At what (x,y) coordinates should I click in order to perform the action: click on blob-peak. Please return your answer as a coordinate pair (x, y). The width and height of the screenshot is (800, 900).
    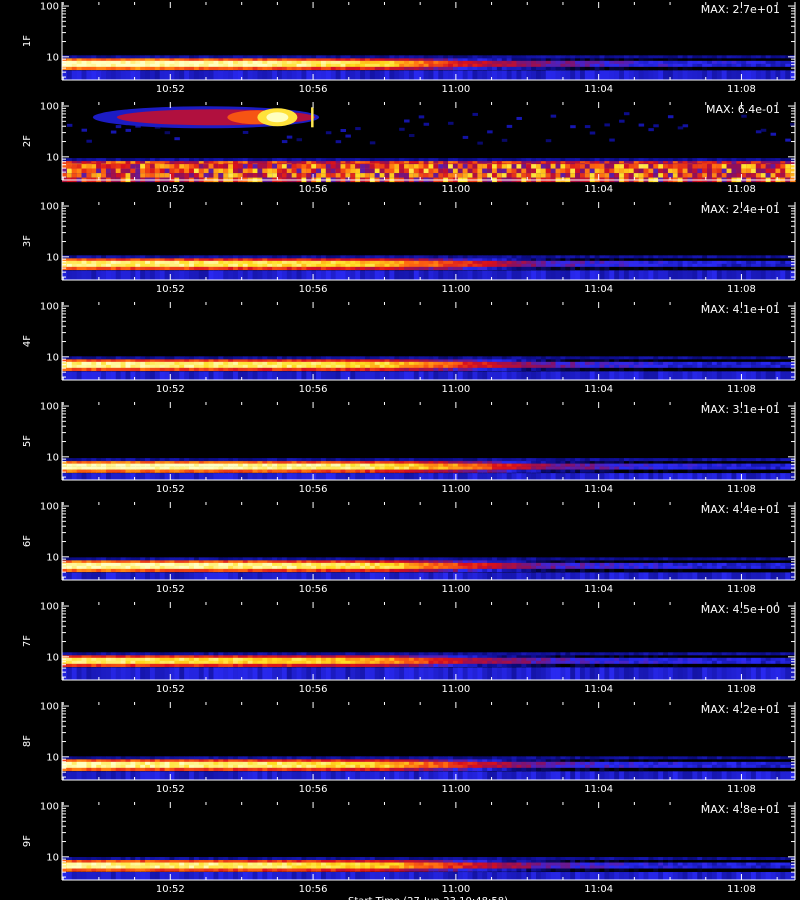
    Looking at the image, I should click on (277, 117).